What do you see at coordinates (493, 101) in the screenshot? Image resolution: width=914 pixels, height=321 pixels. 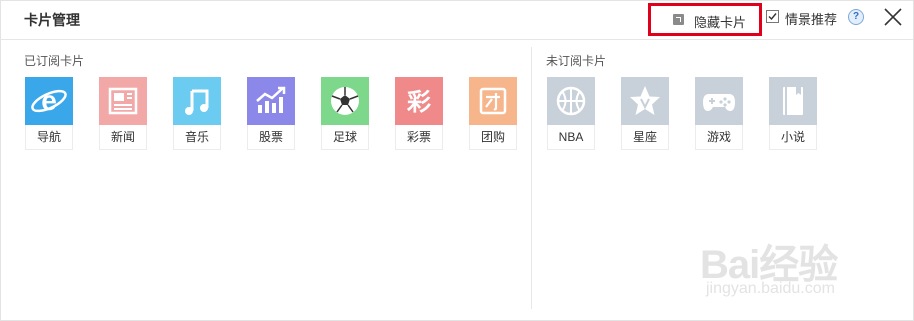 I see `group-buy-icon` at bounding box center [493, 101].